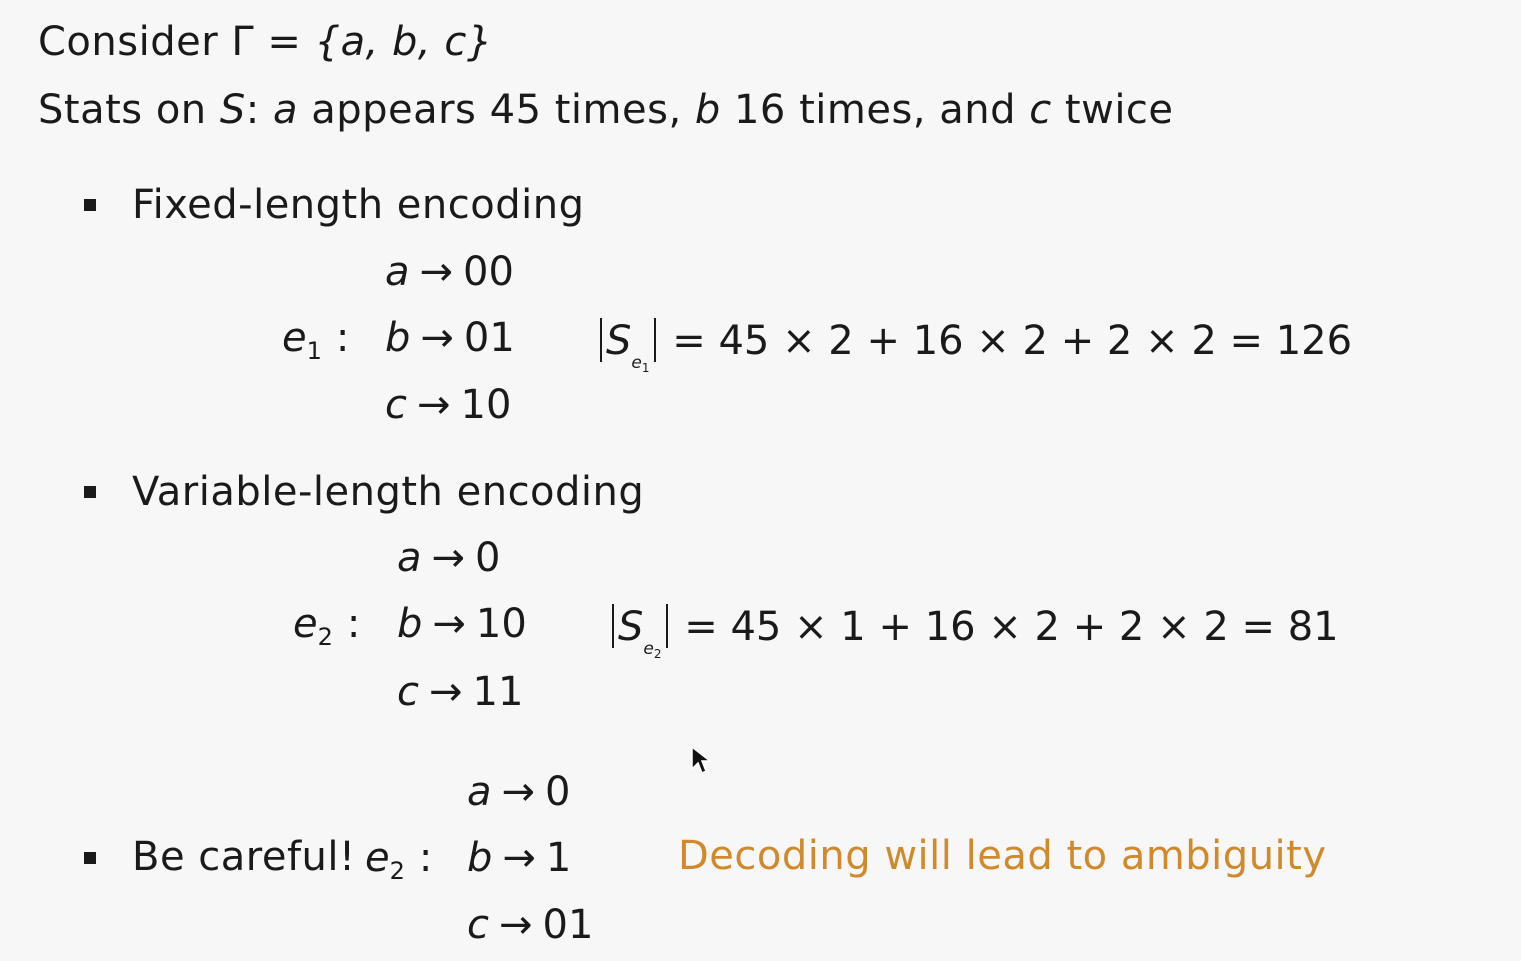  I want to click on size-subsub: 2, so click(657, 654).